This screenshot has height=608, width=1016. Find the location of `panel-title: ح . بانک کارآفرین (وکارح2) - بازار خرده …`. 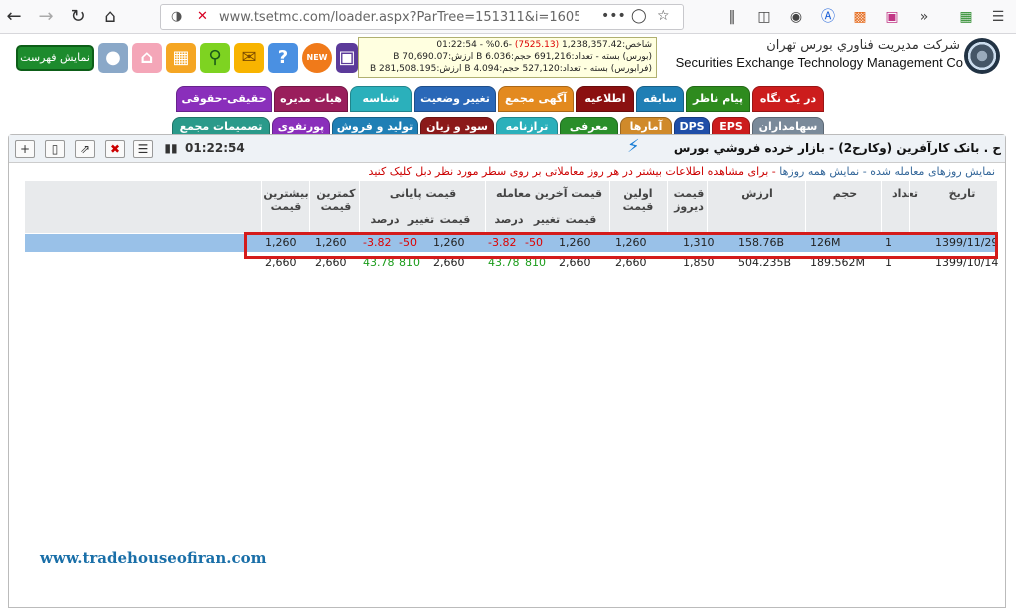

panel-title: ح . بانک کارآفرین (وکارح2) - بازار خرده … is located at coordinates (837, 148).